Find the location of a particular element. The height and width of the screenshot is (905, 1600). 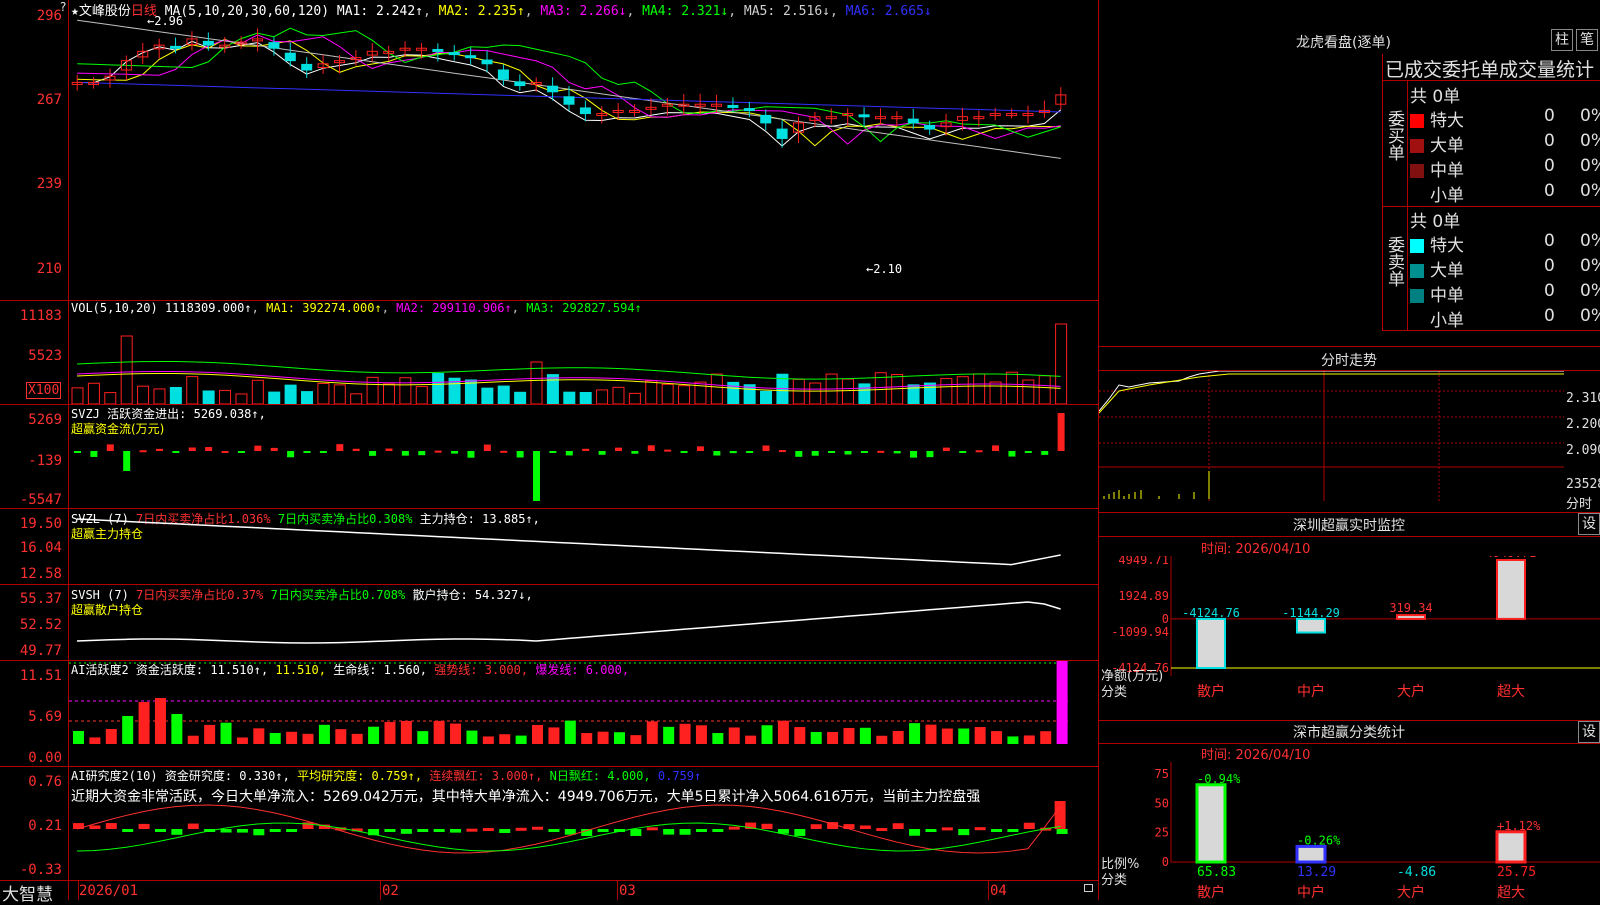

zhu-button: 柱 is located at coordinates (1562, 40).